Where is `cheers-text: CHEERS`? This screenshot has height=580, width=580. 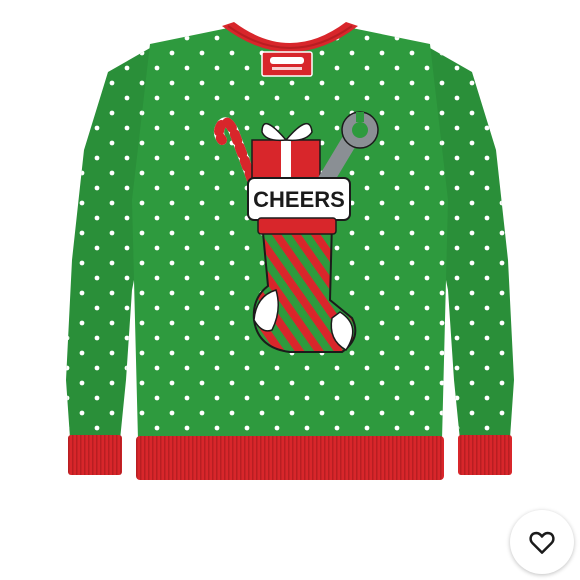
cheers-text: CHEERS is located at coordinates (299, 199).